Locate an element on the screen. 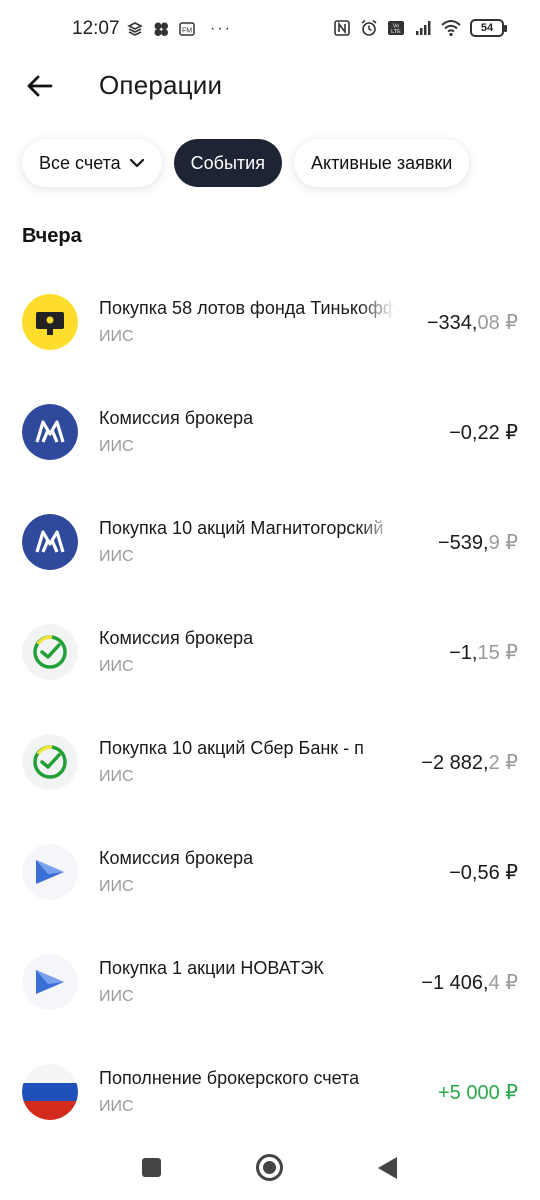 The width and height of the screenshot is (540, 1200). battery-indicator: 54 is located at coordinates (488, 28).